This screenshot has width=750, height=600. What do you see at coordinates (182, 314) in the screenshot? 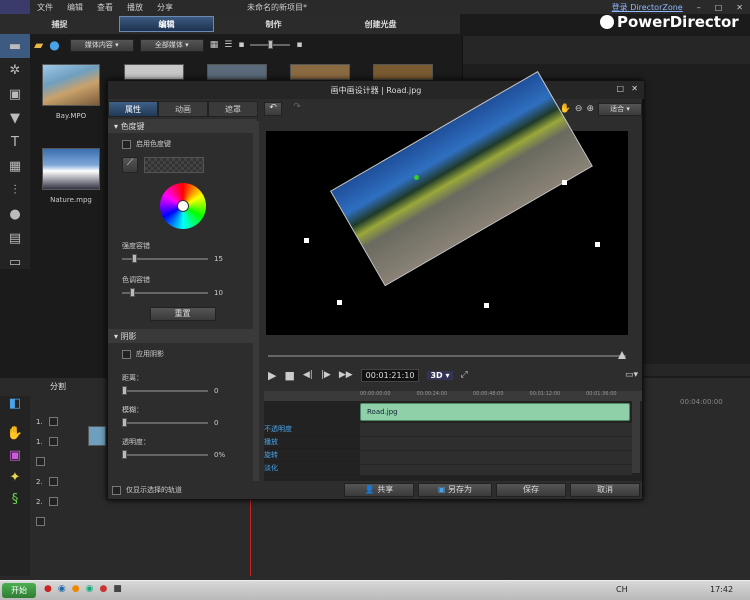
I see `reset-button: 重置` at bounding box center [182, 314].